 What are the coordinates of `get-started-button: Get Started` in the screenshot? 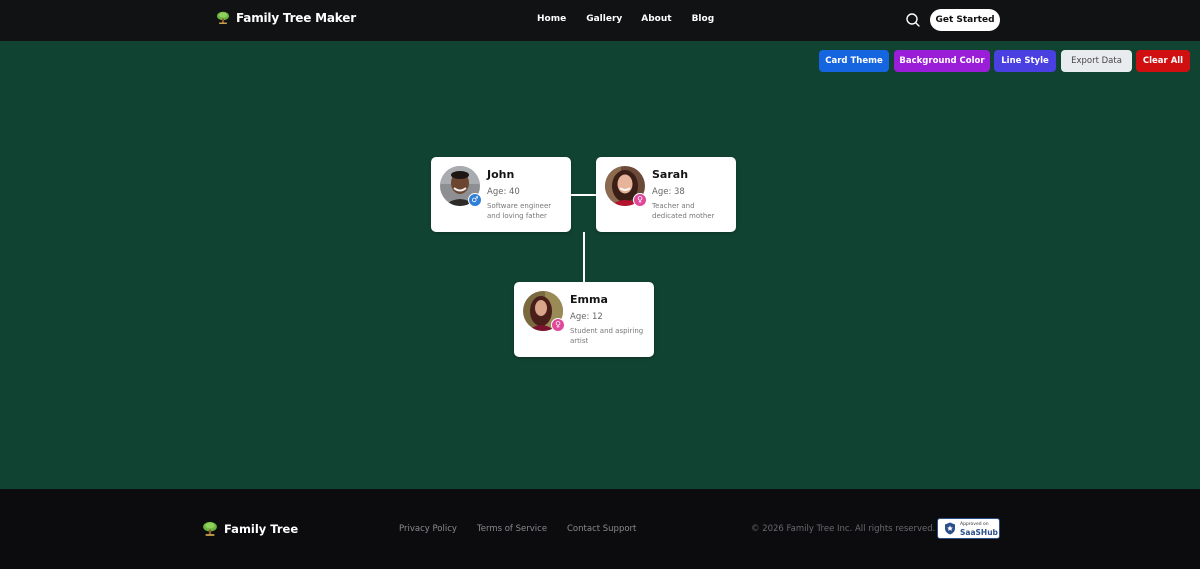 It's located at (965, 20).